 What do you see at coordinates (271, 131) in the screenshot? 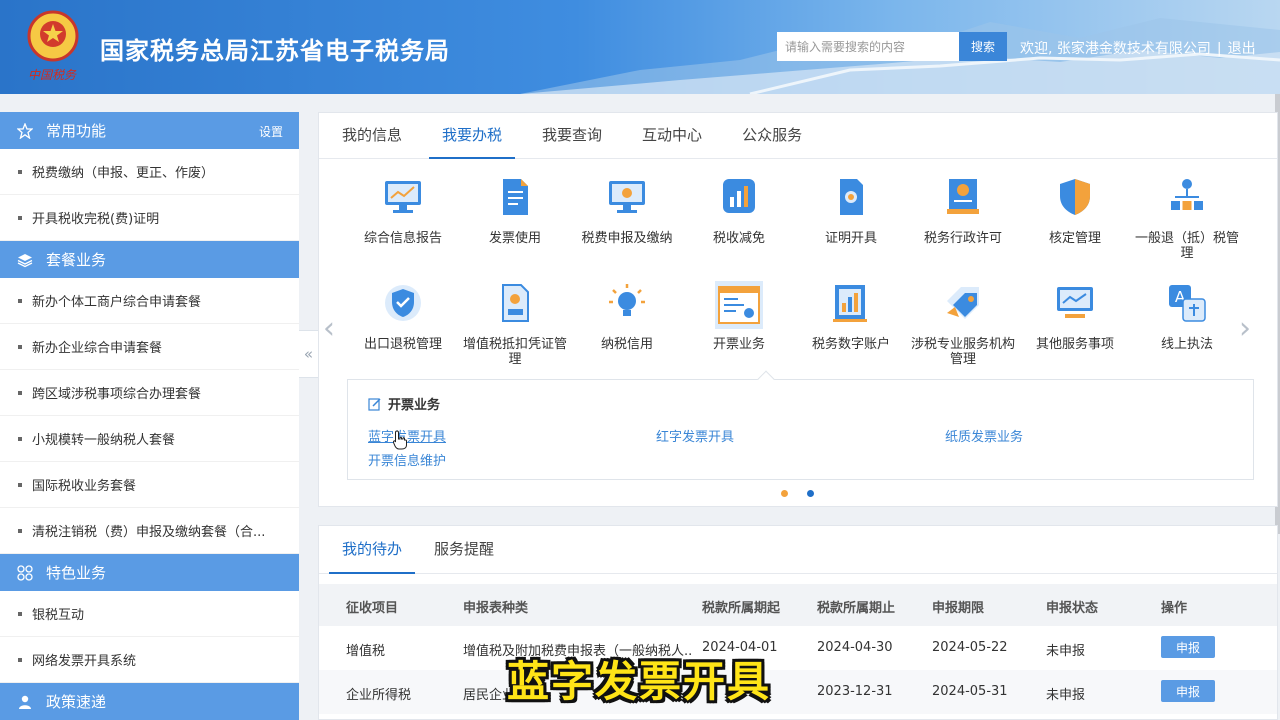
I see `settings-link: 设置` at bounding box center [271, 131].